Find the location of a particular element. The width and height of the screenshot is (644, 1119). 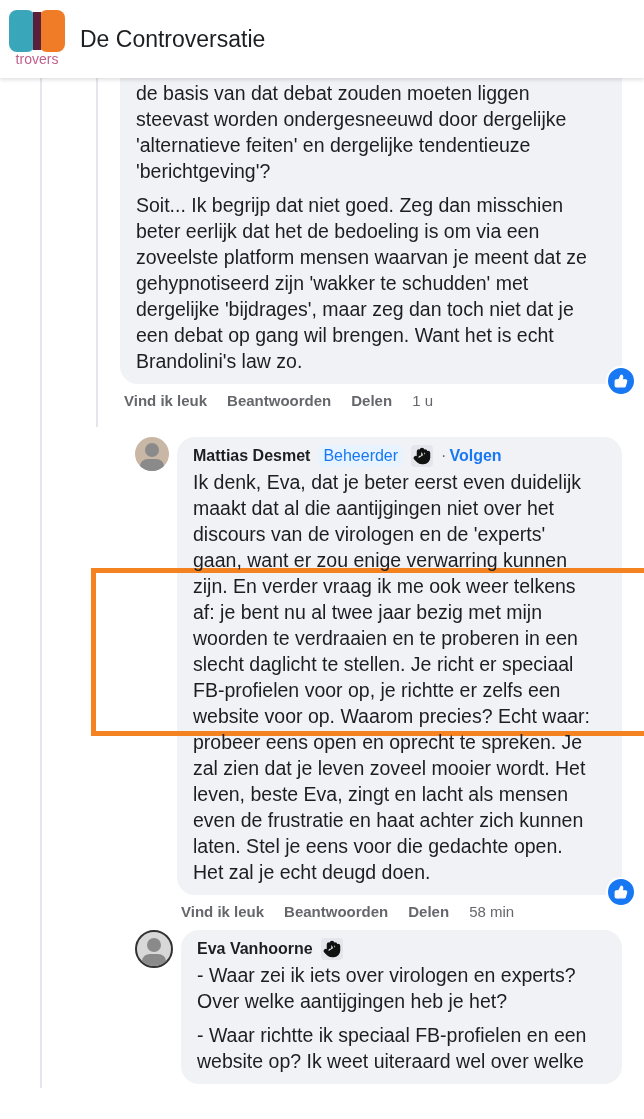

role-badge: Beheerder is located at coordinates (361, 456).